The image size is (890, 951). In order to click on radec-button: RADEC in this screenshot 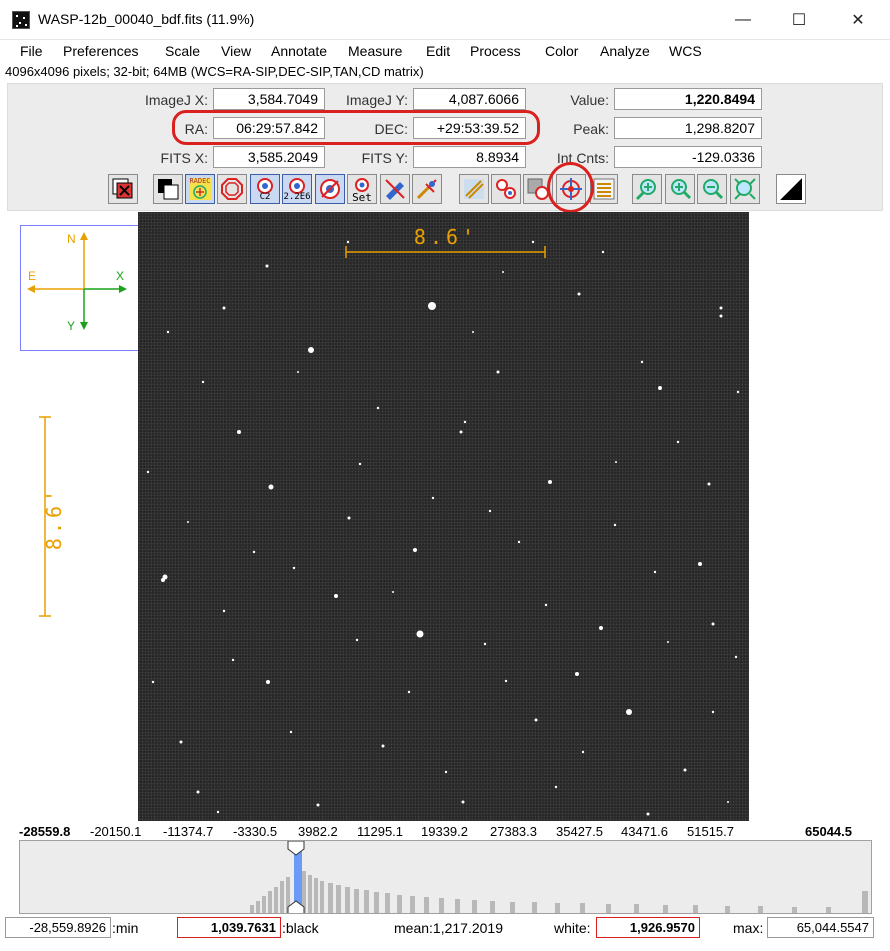, I will do `click(200, 189)`.